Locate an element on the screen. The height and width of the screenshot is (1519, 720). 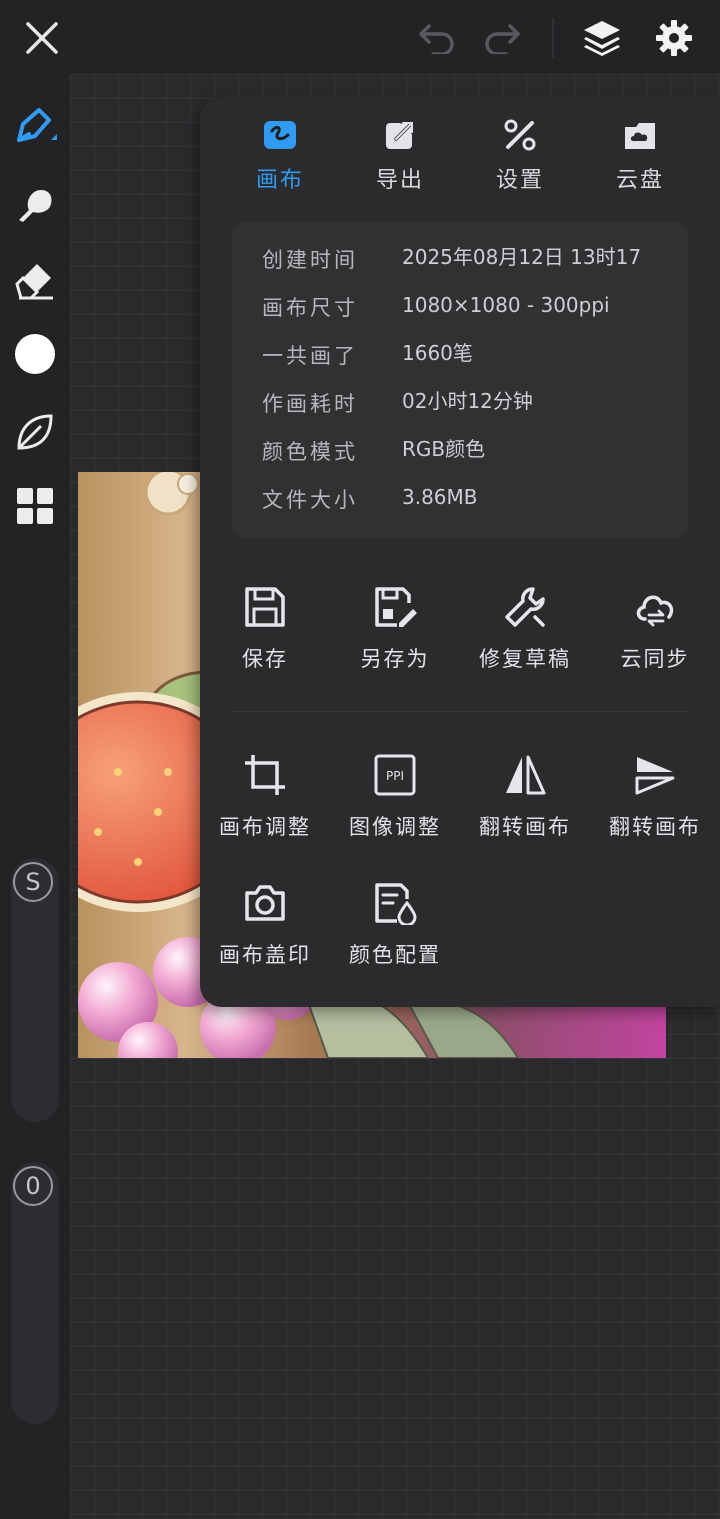
ppi-icon: PPI is located at coordinates (395, 775).